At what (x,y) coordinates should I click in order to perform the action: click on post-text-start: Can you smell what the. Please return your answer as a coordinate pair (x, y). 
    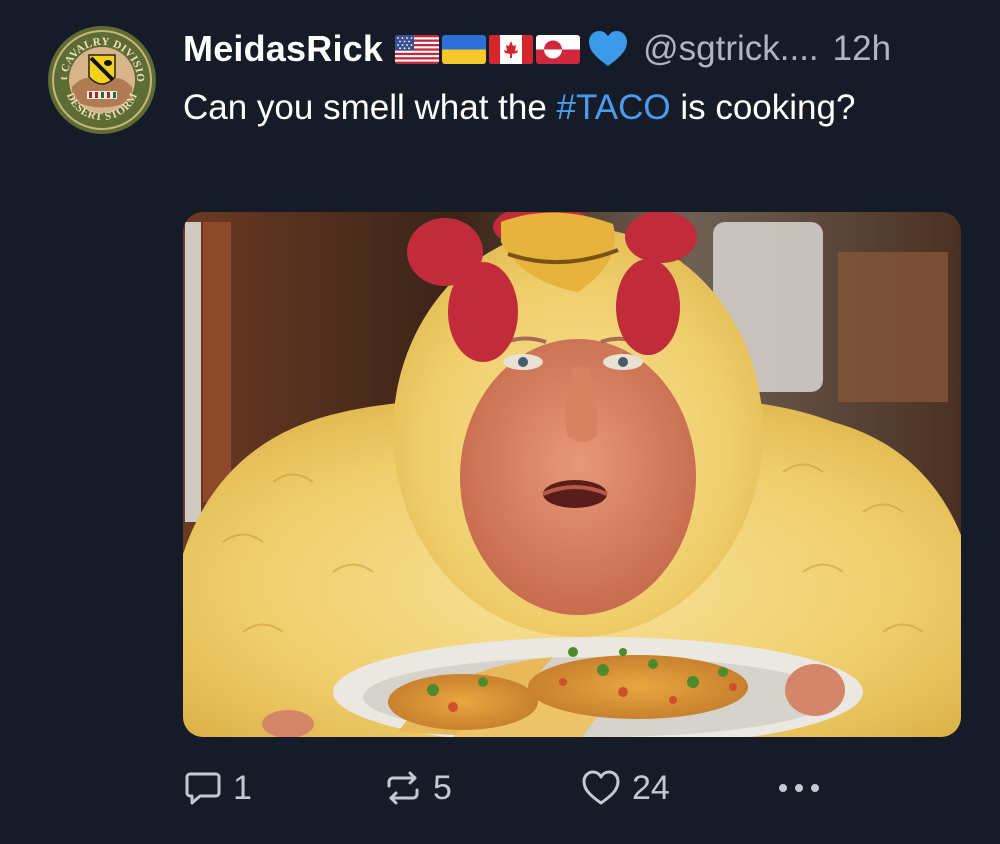
    Looking at the image, I should click on (370, 107).